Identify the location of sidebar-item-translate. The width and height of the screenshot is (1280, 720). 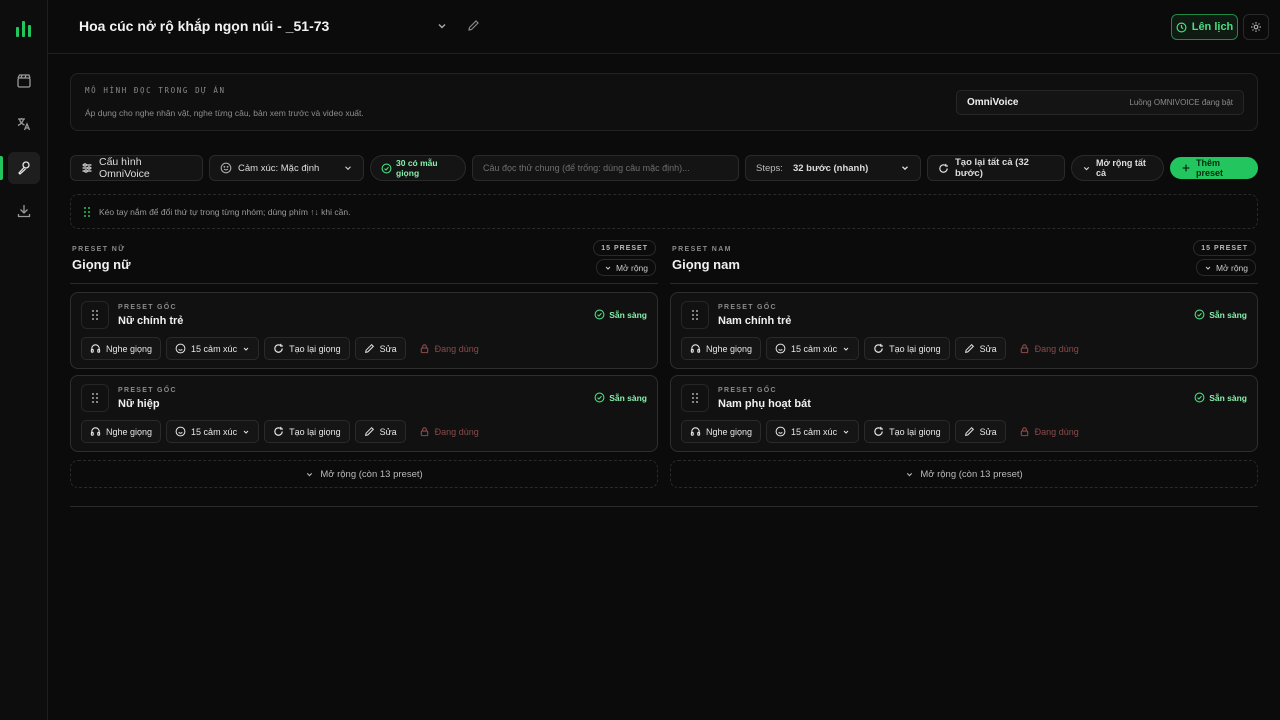
(24, 124).